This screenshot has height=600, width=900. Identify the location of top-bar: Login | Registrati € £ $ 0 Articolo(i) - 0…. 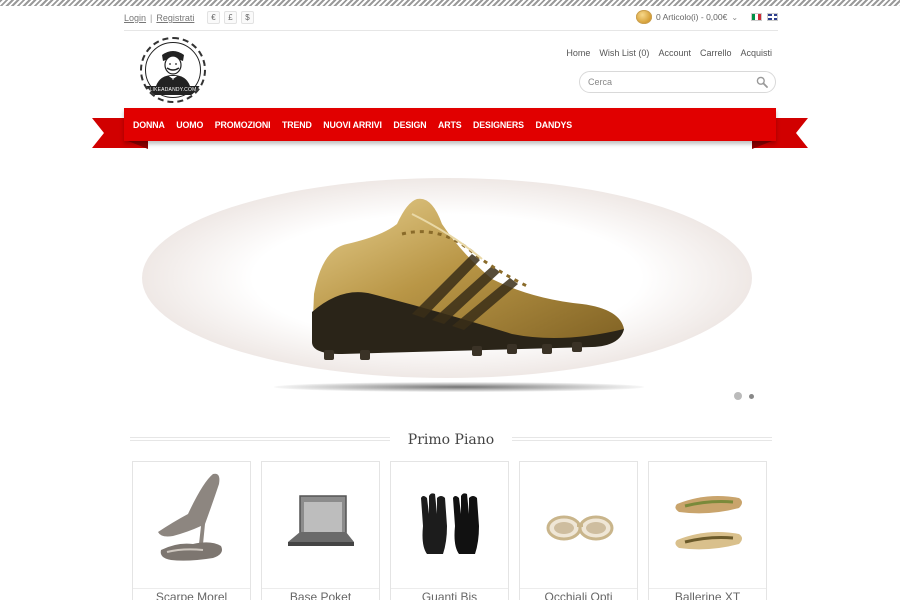
(451, 19).